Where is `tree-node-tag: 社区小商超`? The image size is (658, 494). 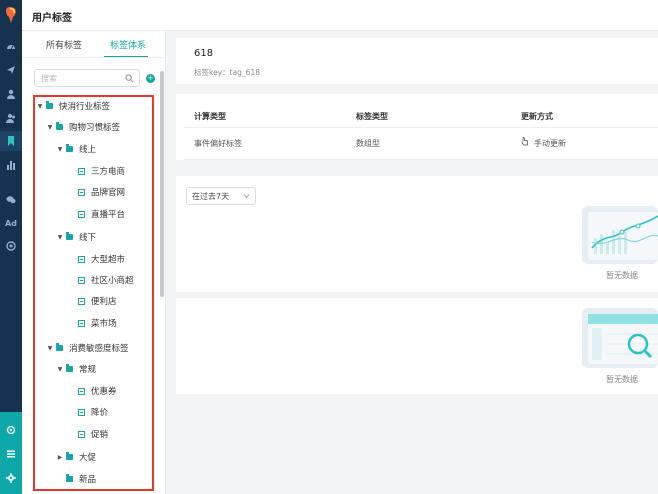
tree-node-tag: 社区小商超 is located at coordinates (105, 280).